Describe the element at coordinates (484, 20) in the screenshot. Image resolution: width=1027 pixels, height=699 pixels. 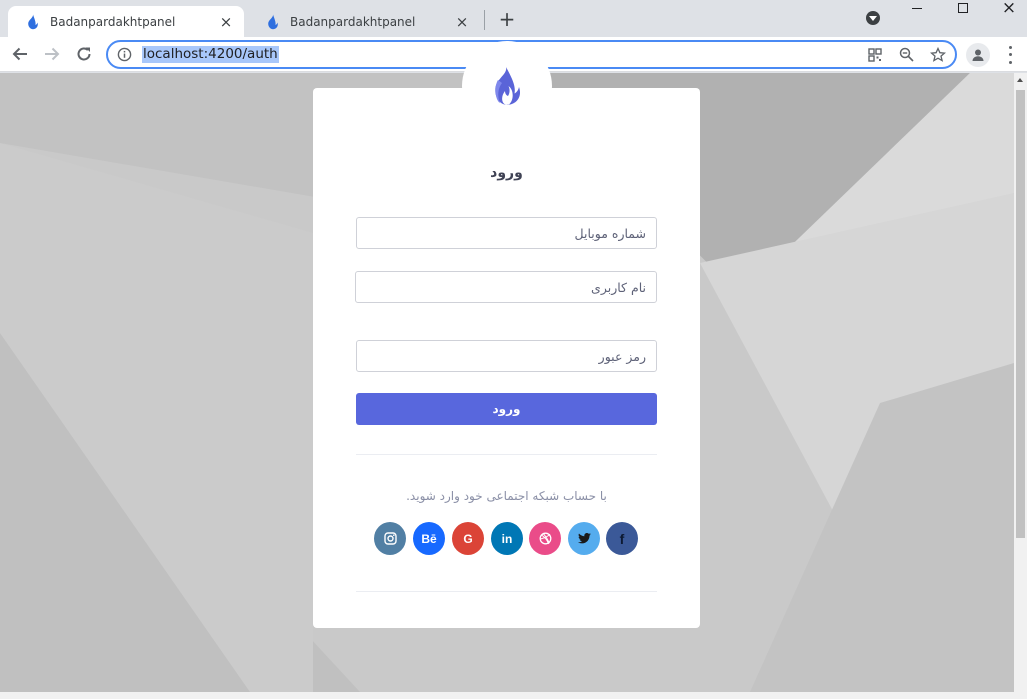
I see `tab-separator` at that location.